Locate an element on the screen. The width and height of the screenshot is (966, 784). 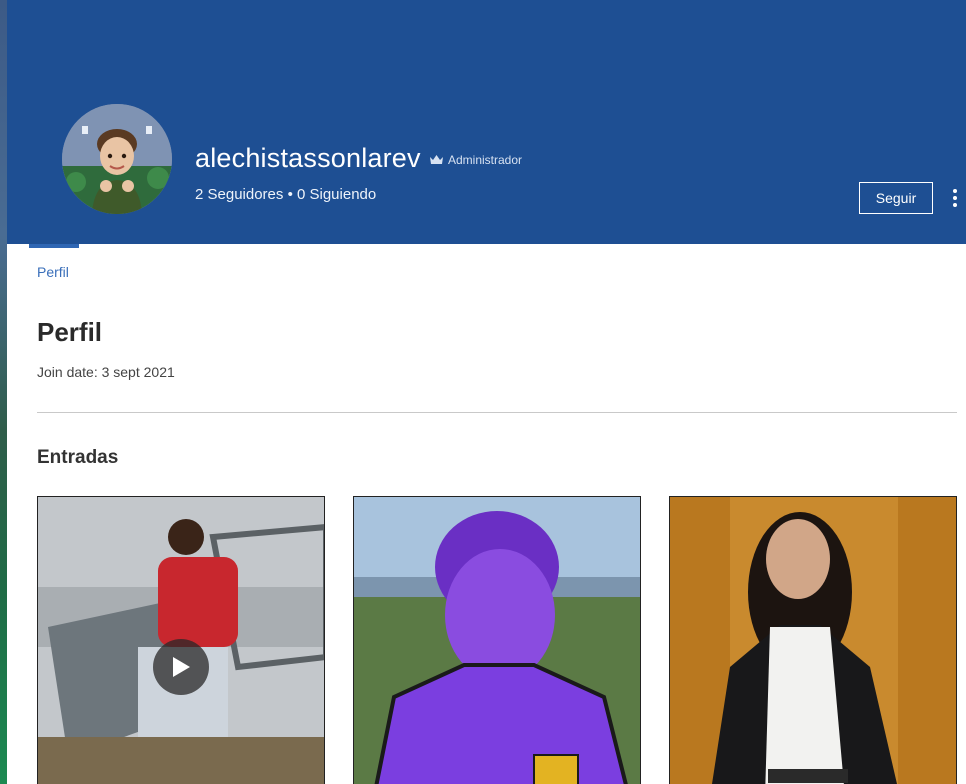
follow-button: Seguir is located at coordinates (896, 198).